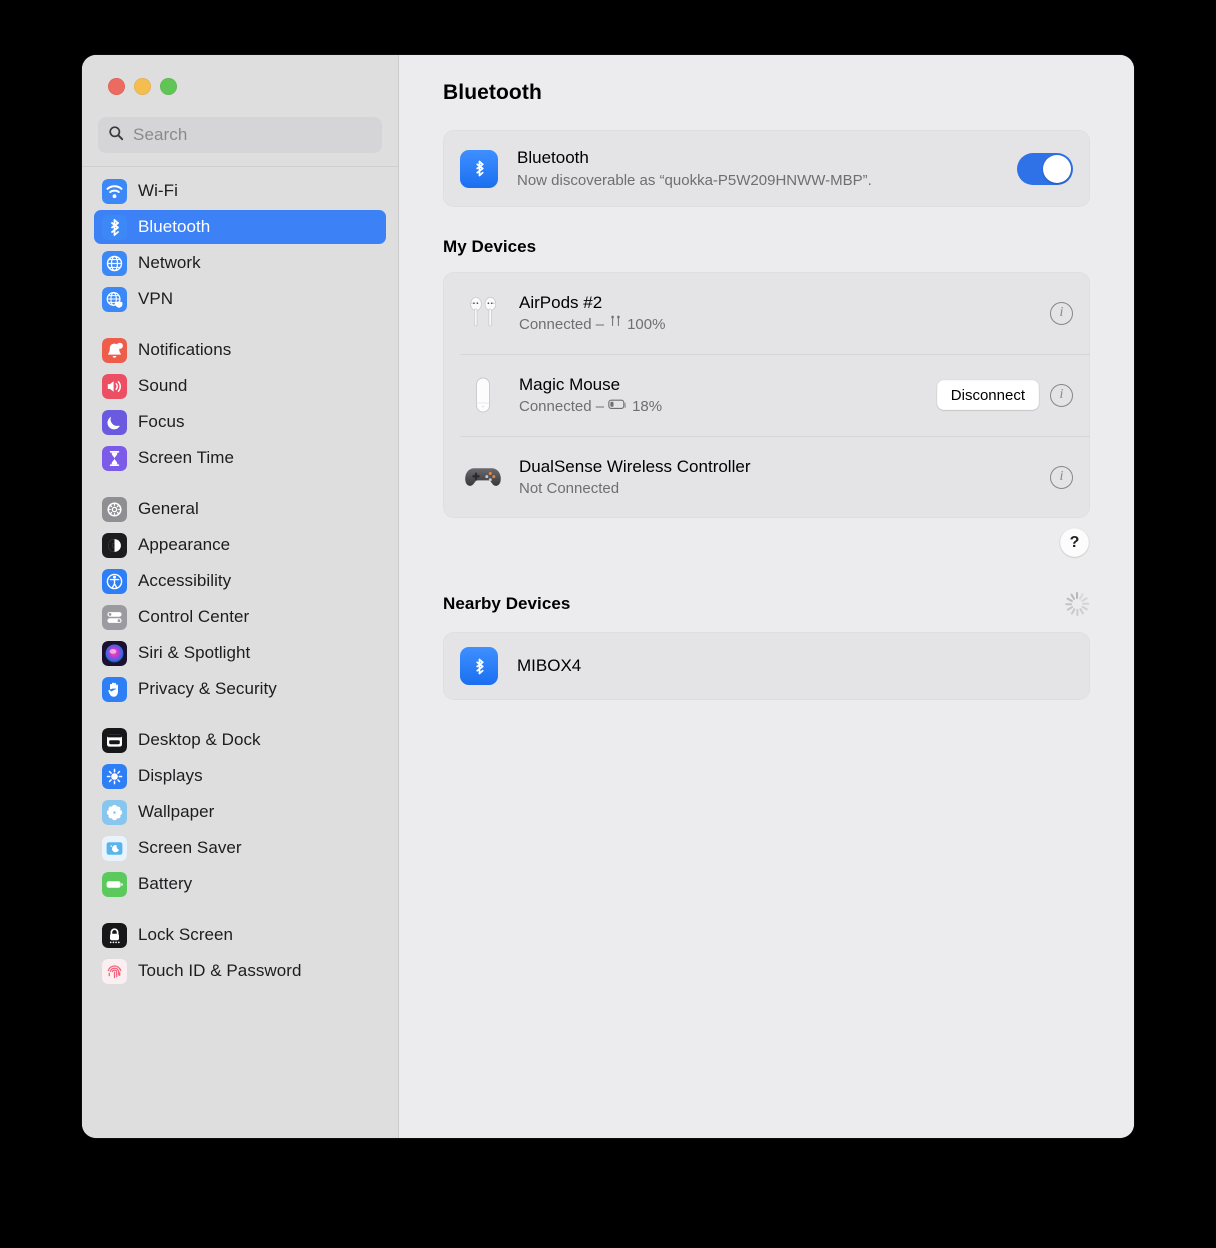 The height and width of the screenshot is (1248, 1216). I want to click on table-row: Magic Mouse Connected – 18% Disconnect i, so click(766, 395).